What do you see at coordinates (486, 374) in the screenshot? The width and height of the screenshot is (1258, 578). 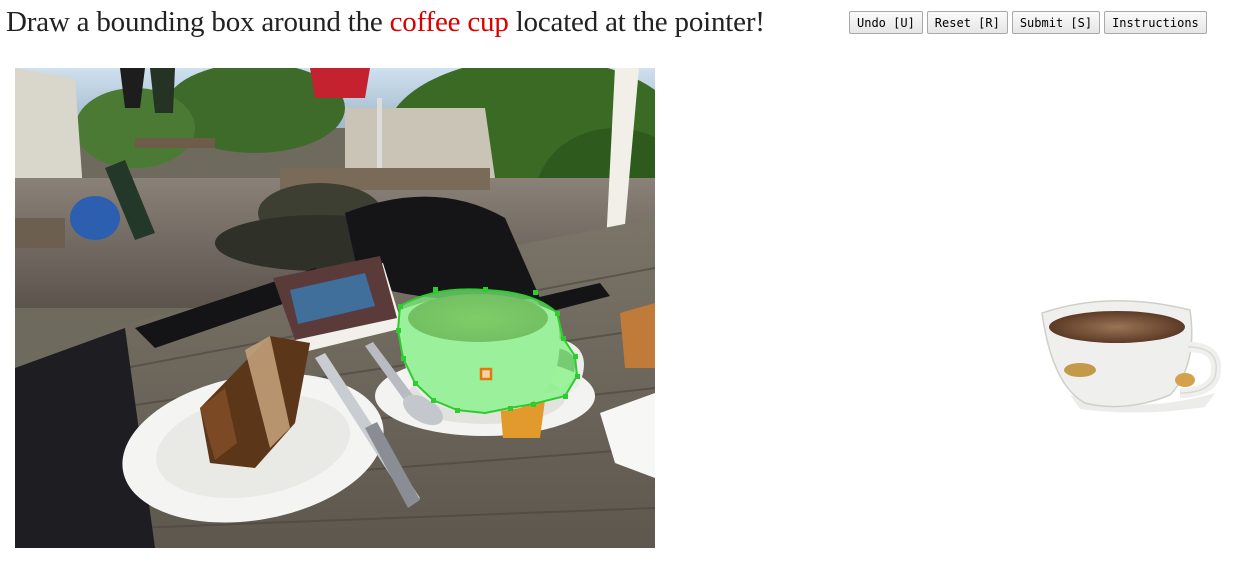 I see `pointer-marker` at bounding box center [486, 374].